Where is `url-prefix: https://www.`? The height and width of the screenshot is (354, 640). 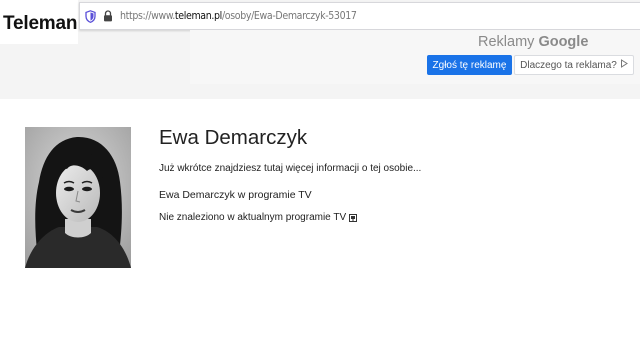 url-prefix: https://www. is located at coordinates (147, 16).